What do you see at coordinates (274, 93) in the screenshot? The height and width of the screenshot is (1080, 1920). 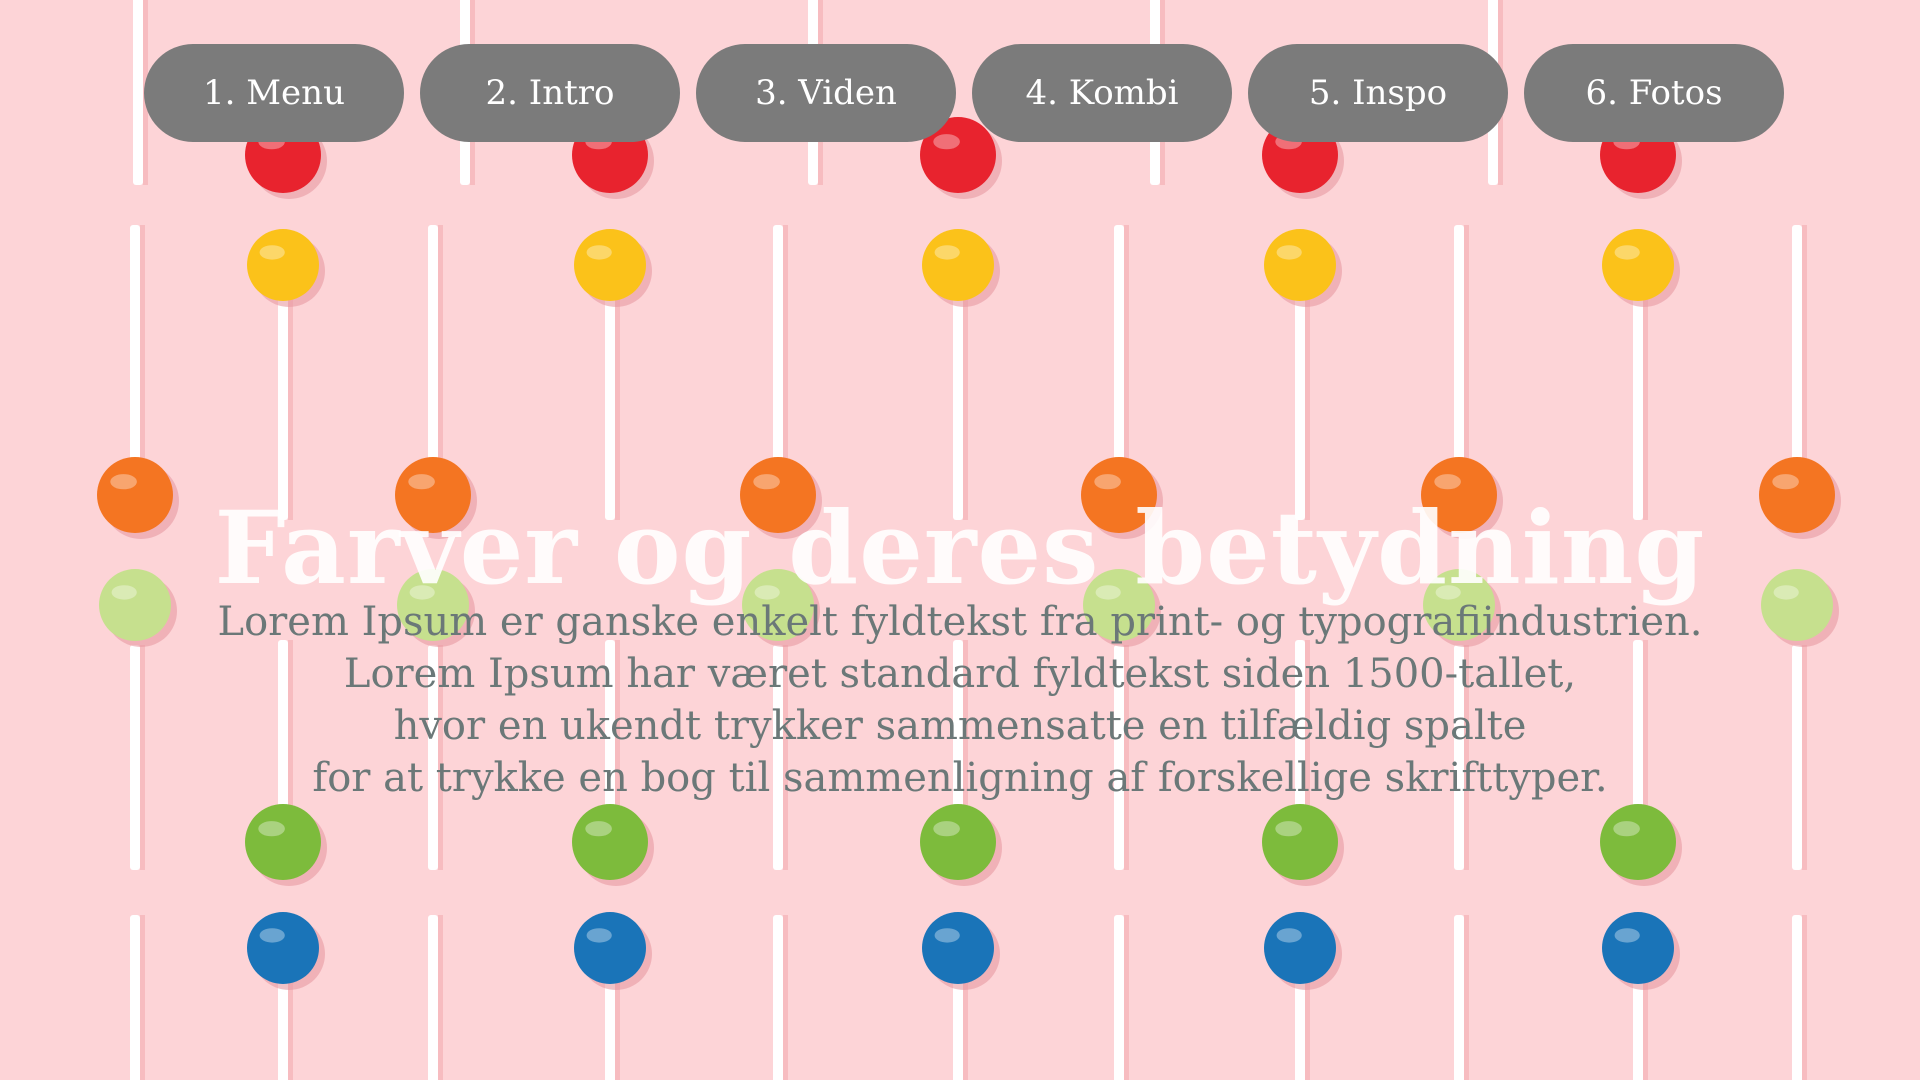 I see `nav-button-menu: 1. Menu` at bounding box center [274, 93].